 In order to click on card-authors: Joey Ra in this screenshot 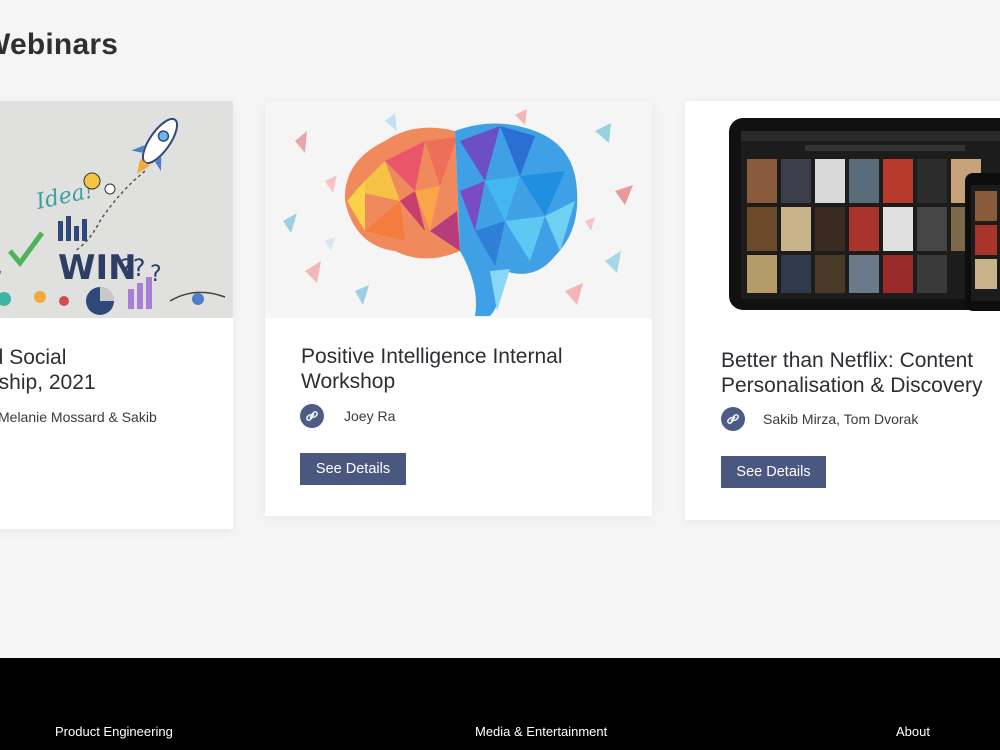, I will do `click(347, 416)`.